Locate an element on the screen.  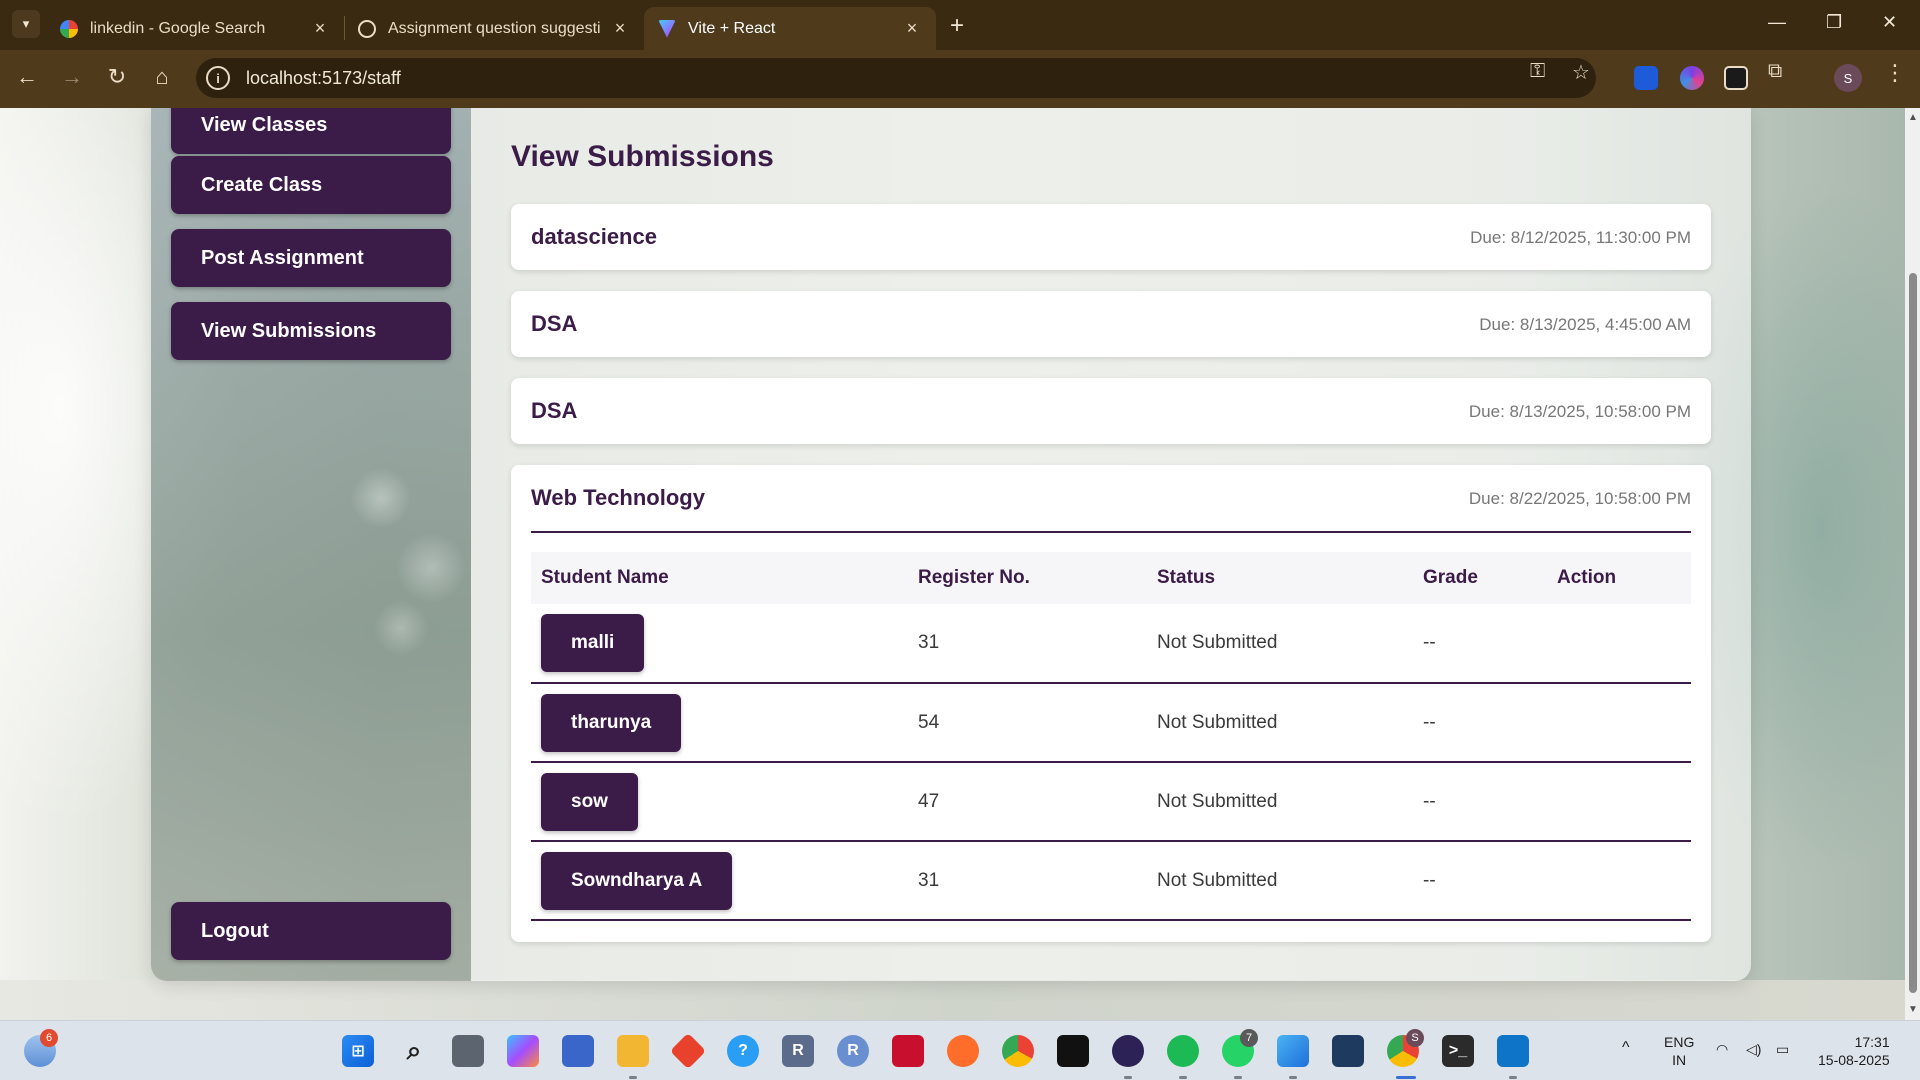
page-scrollbar: ▲ ▼ is located at coordinates (1912, 564).